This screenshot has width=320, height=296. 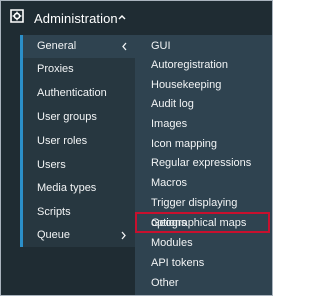 I want to click on submenu-item-autoregistration: Autoregistration, so click(x=203, y=65).